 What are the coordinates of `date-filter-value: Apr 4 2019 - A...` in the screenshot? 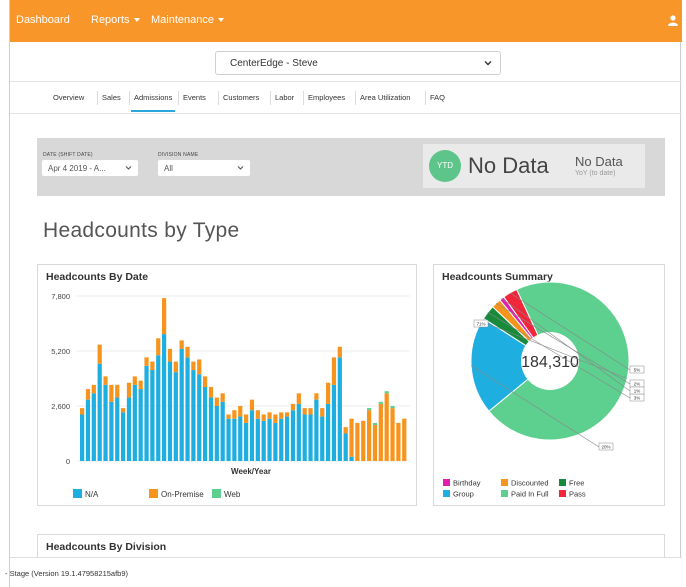 It's located at (77, 168).